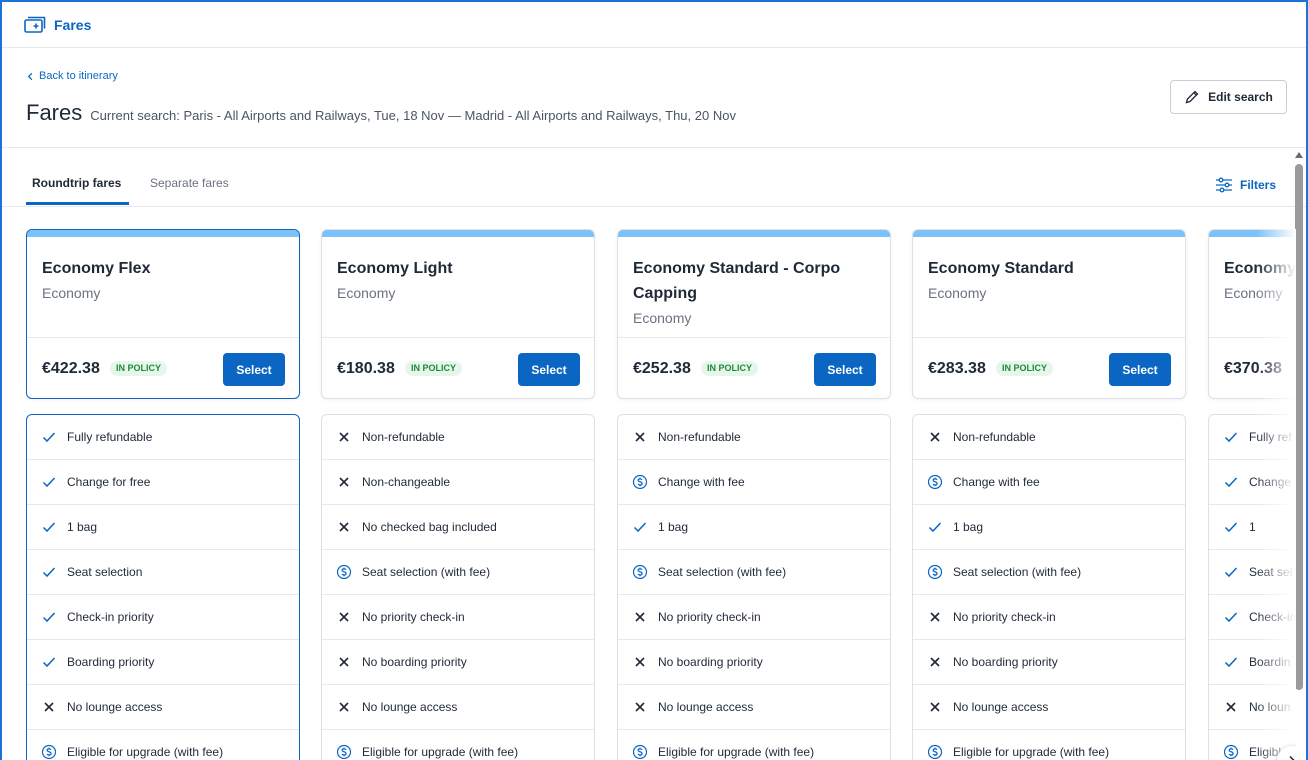 The height and width of the screenshot is (760, 1308). Describe the element at coordinates (737, 281) in the screenshot. I see `fare-name: Economy Standard - Corpo Capping` at that location.